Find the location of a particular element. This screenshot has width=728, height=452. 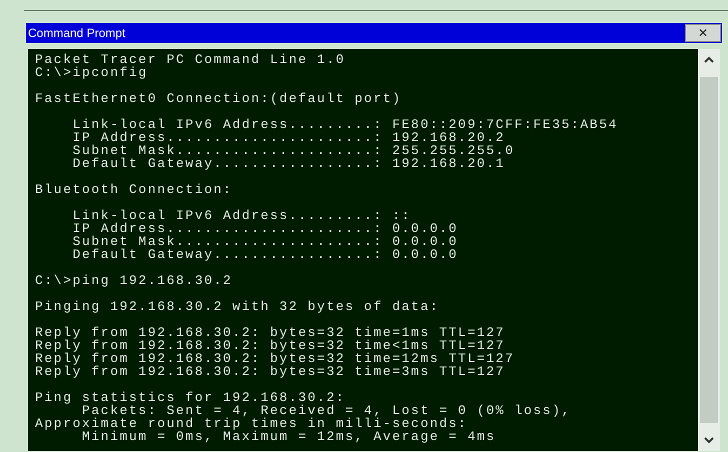

scroll-thumb is located at coordinates (709, 250).